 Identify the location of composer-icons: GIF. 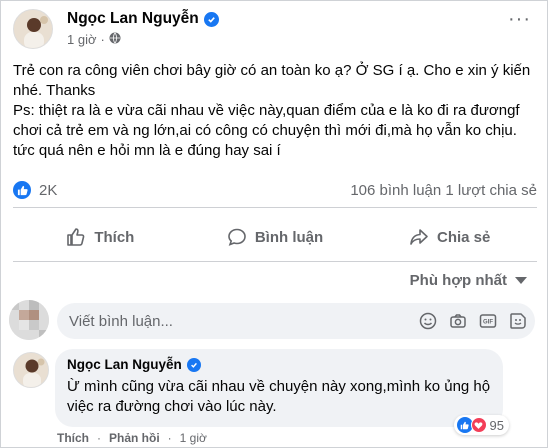
(473, 321).